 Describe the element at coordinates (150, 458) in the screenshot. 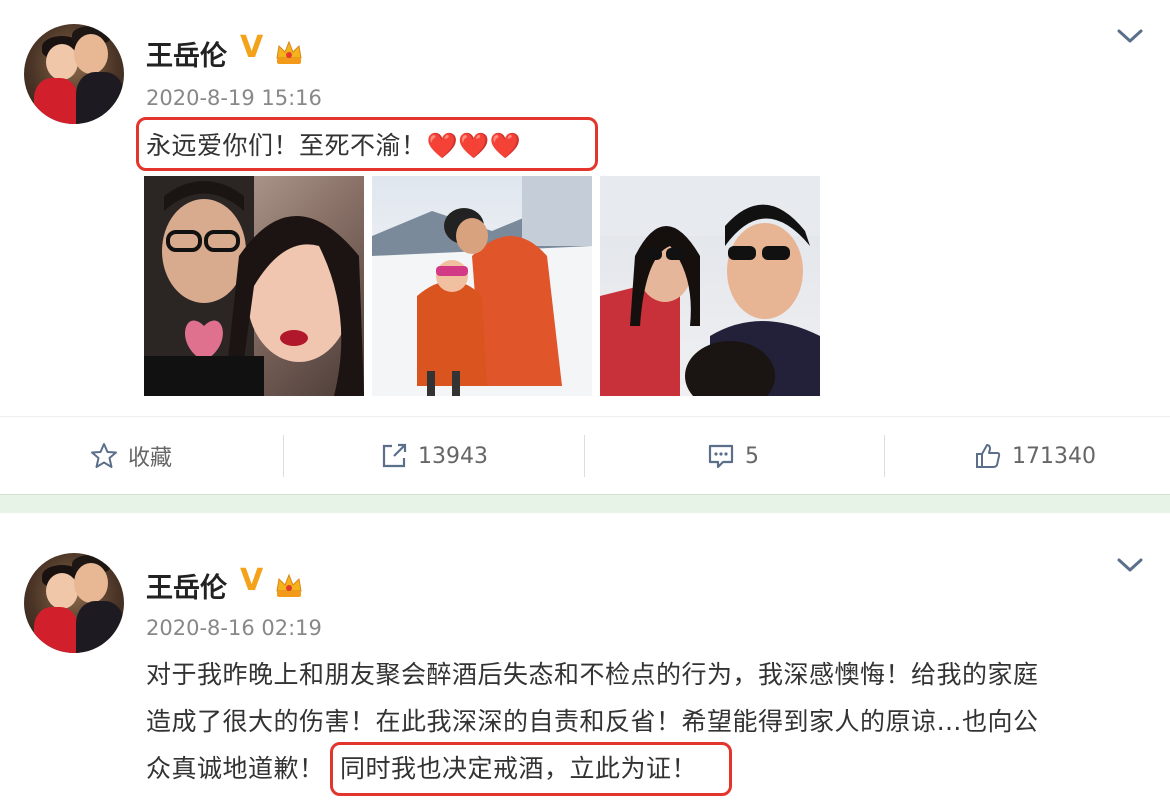

I see `favorite-label: 收藏` at that location.